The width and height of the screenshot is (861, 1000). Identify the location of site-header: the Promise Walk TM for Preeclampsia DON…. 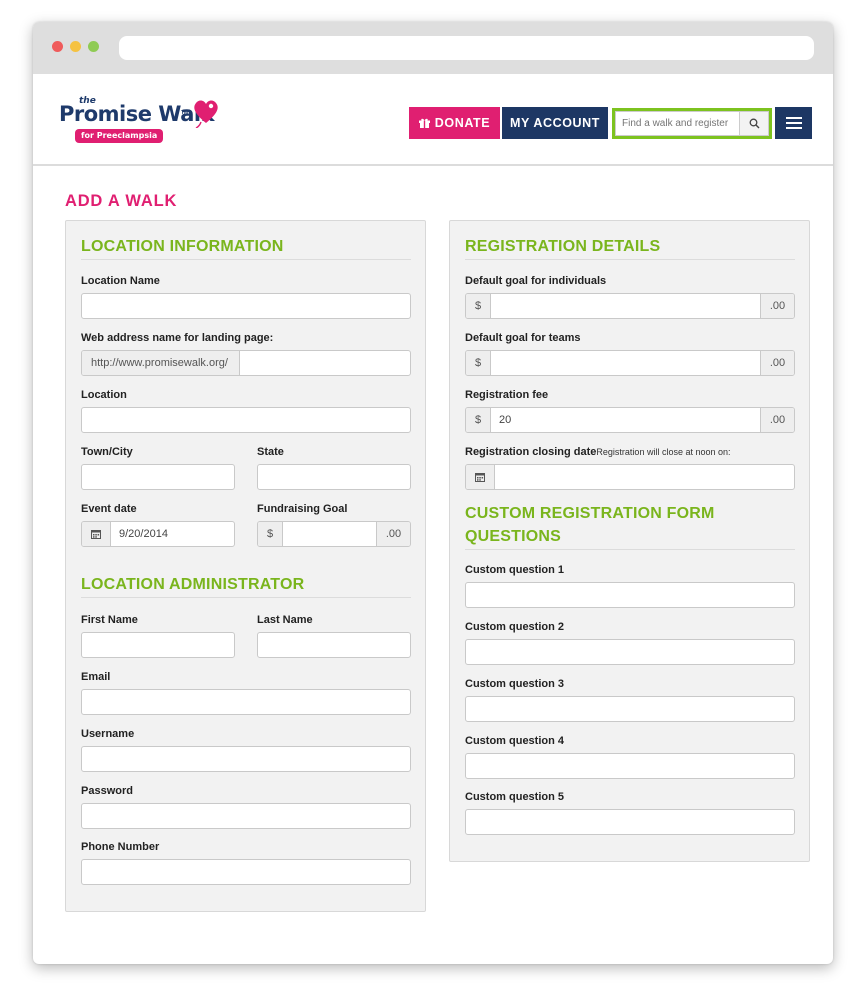
(433, 120).